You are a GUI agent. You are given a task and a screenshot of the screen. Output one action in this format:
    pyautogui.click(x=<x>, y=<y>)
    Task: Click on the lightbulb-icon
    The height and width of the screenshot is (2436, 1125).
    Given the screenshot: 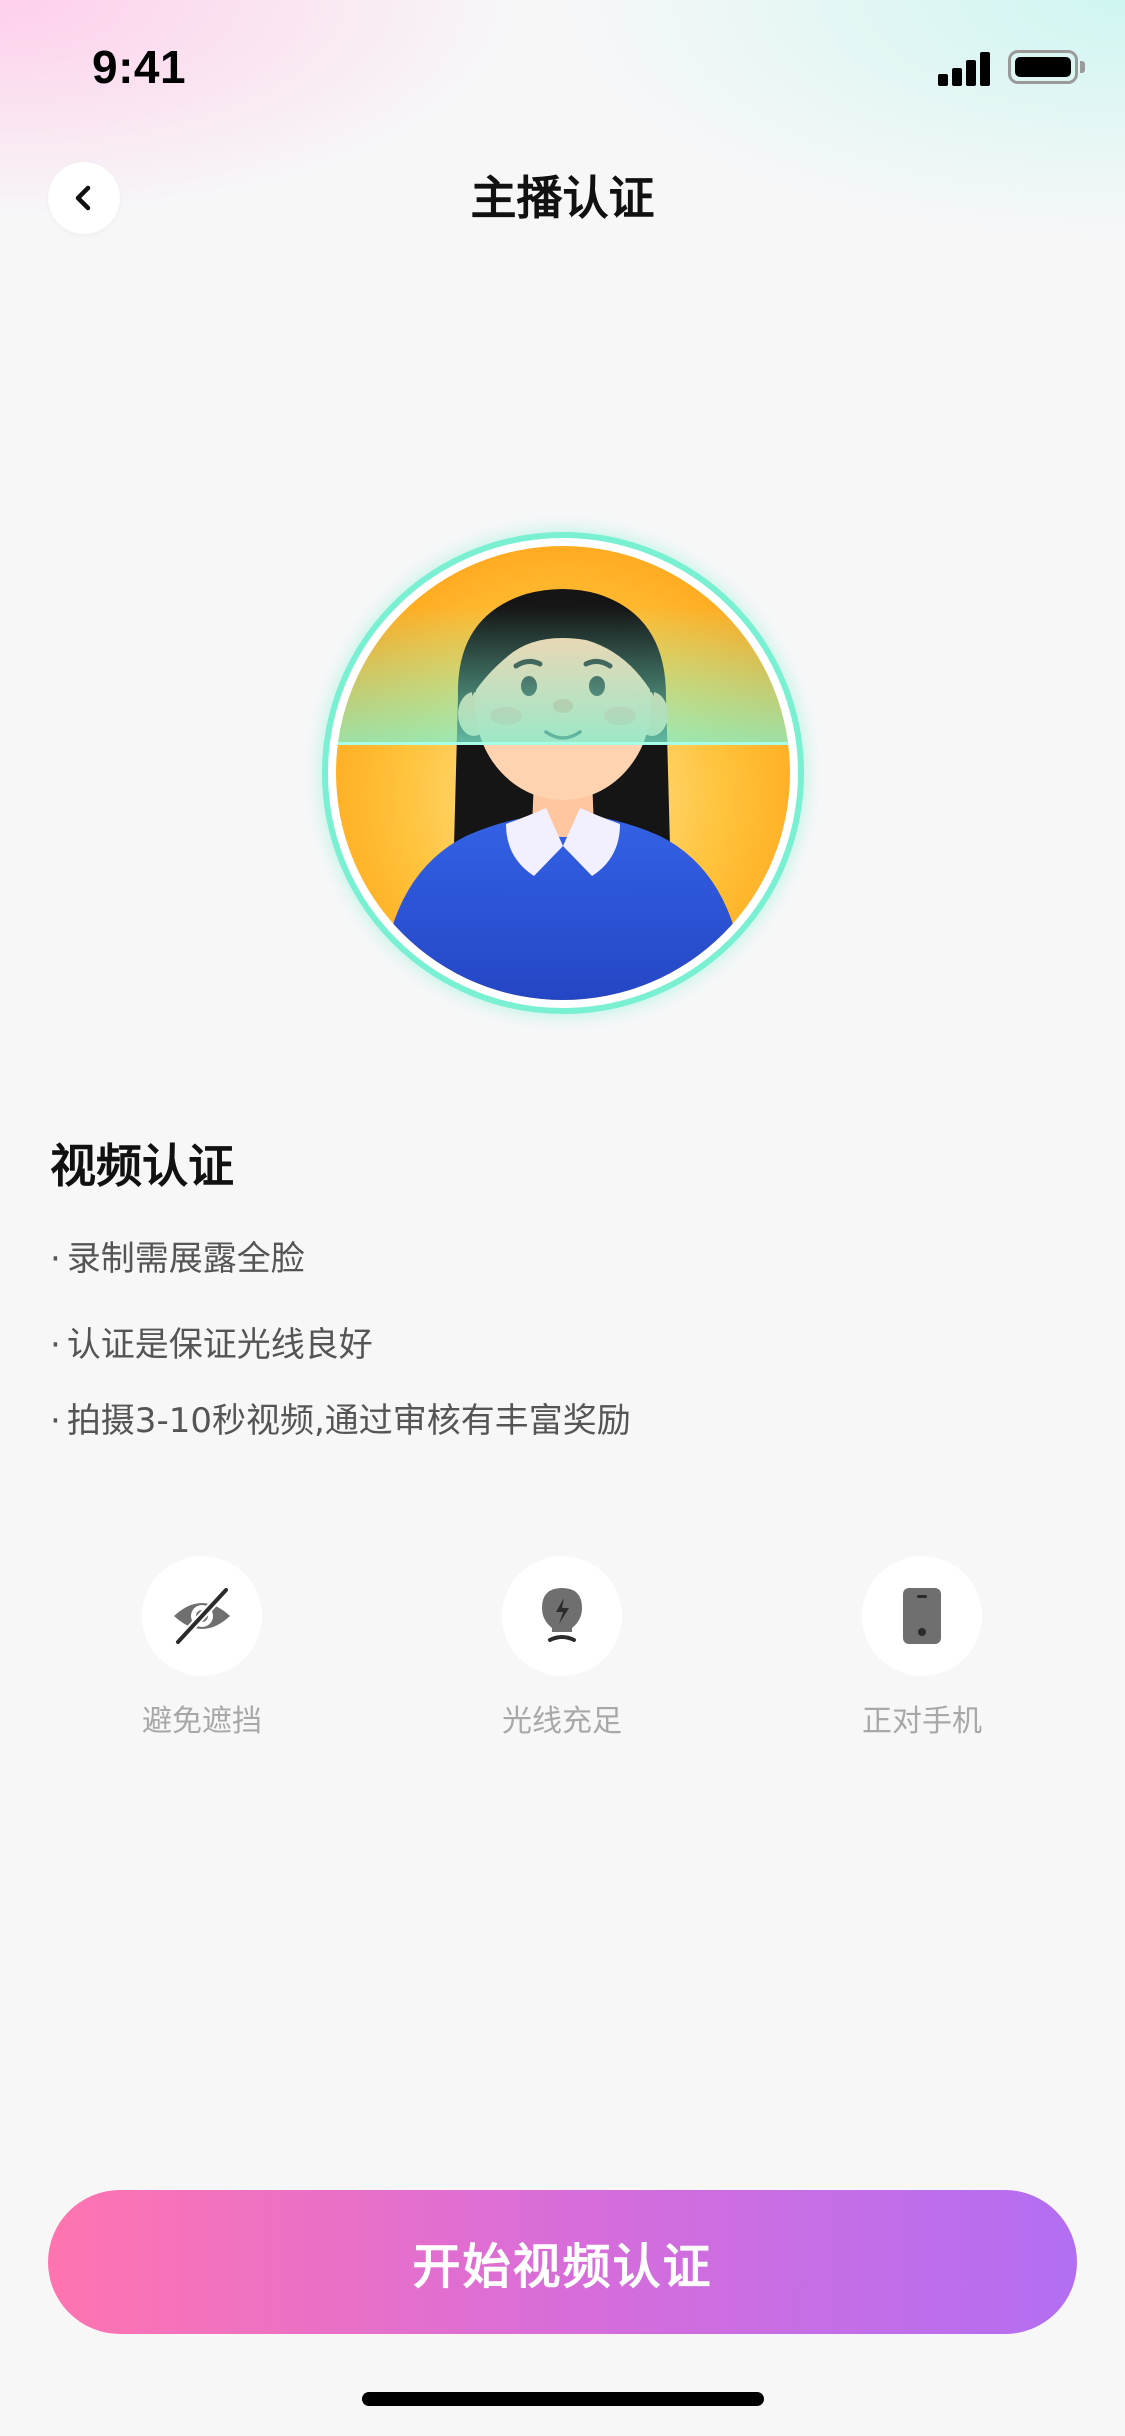 What is the action you would take?
    pyautogui.click(x=562, y=1615)
    